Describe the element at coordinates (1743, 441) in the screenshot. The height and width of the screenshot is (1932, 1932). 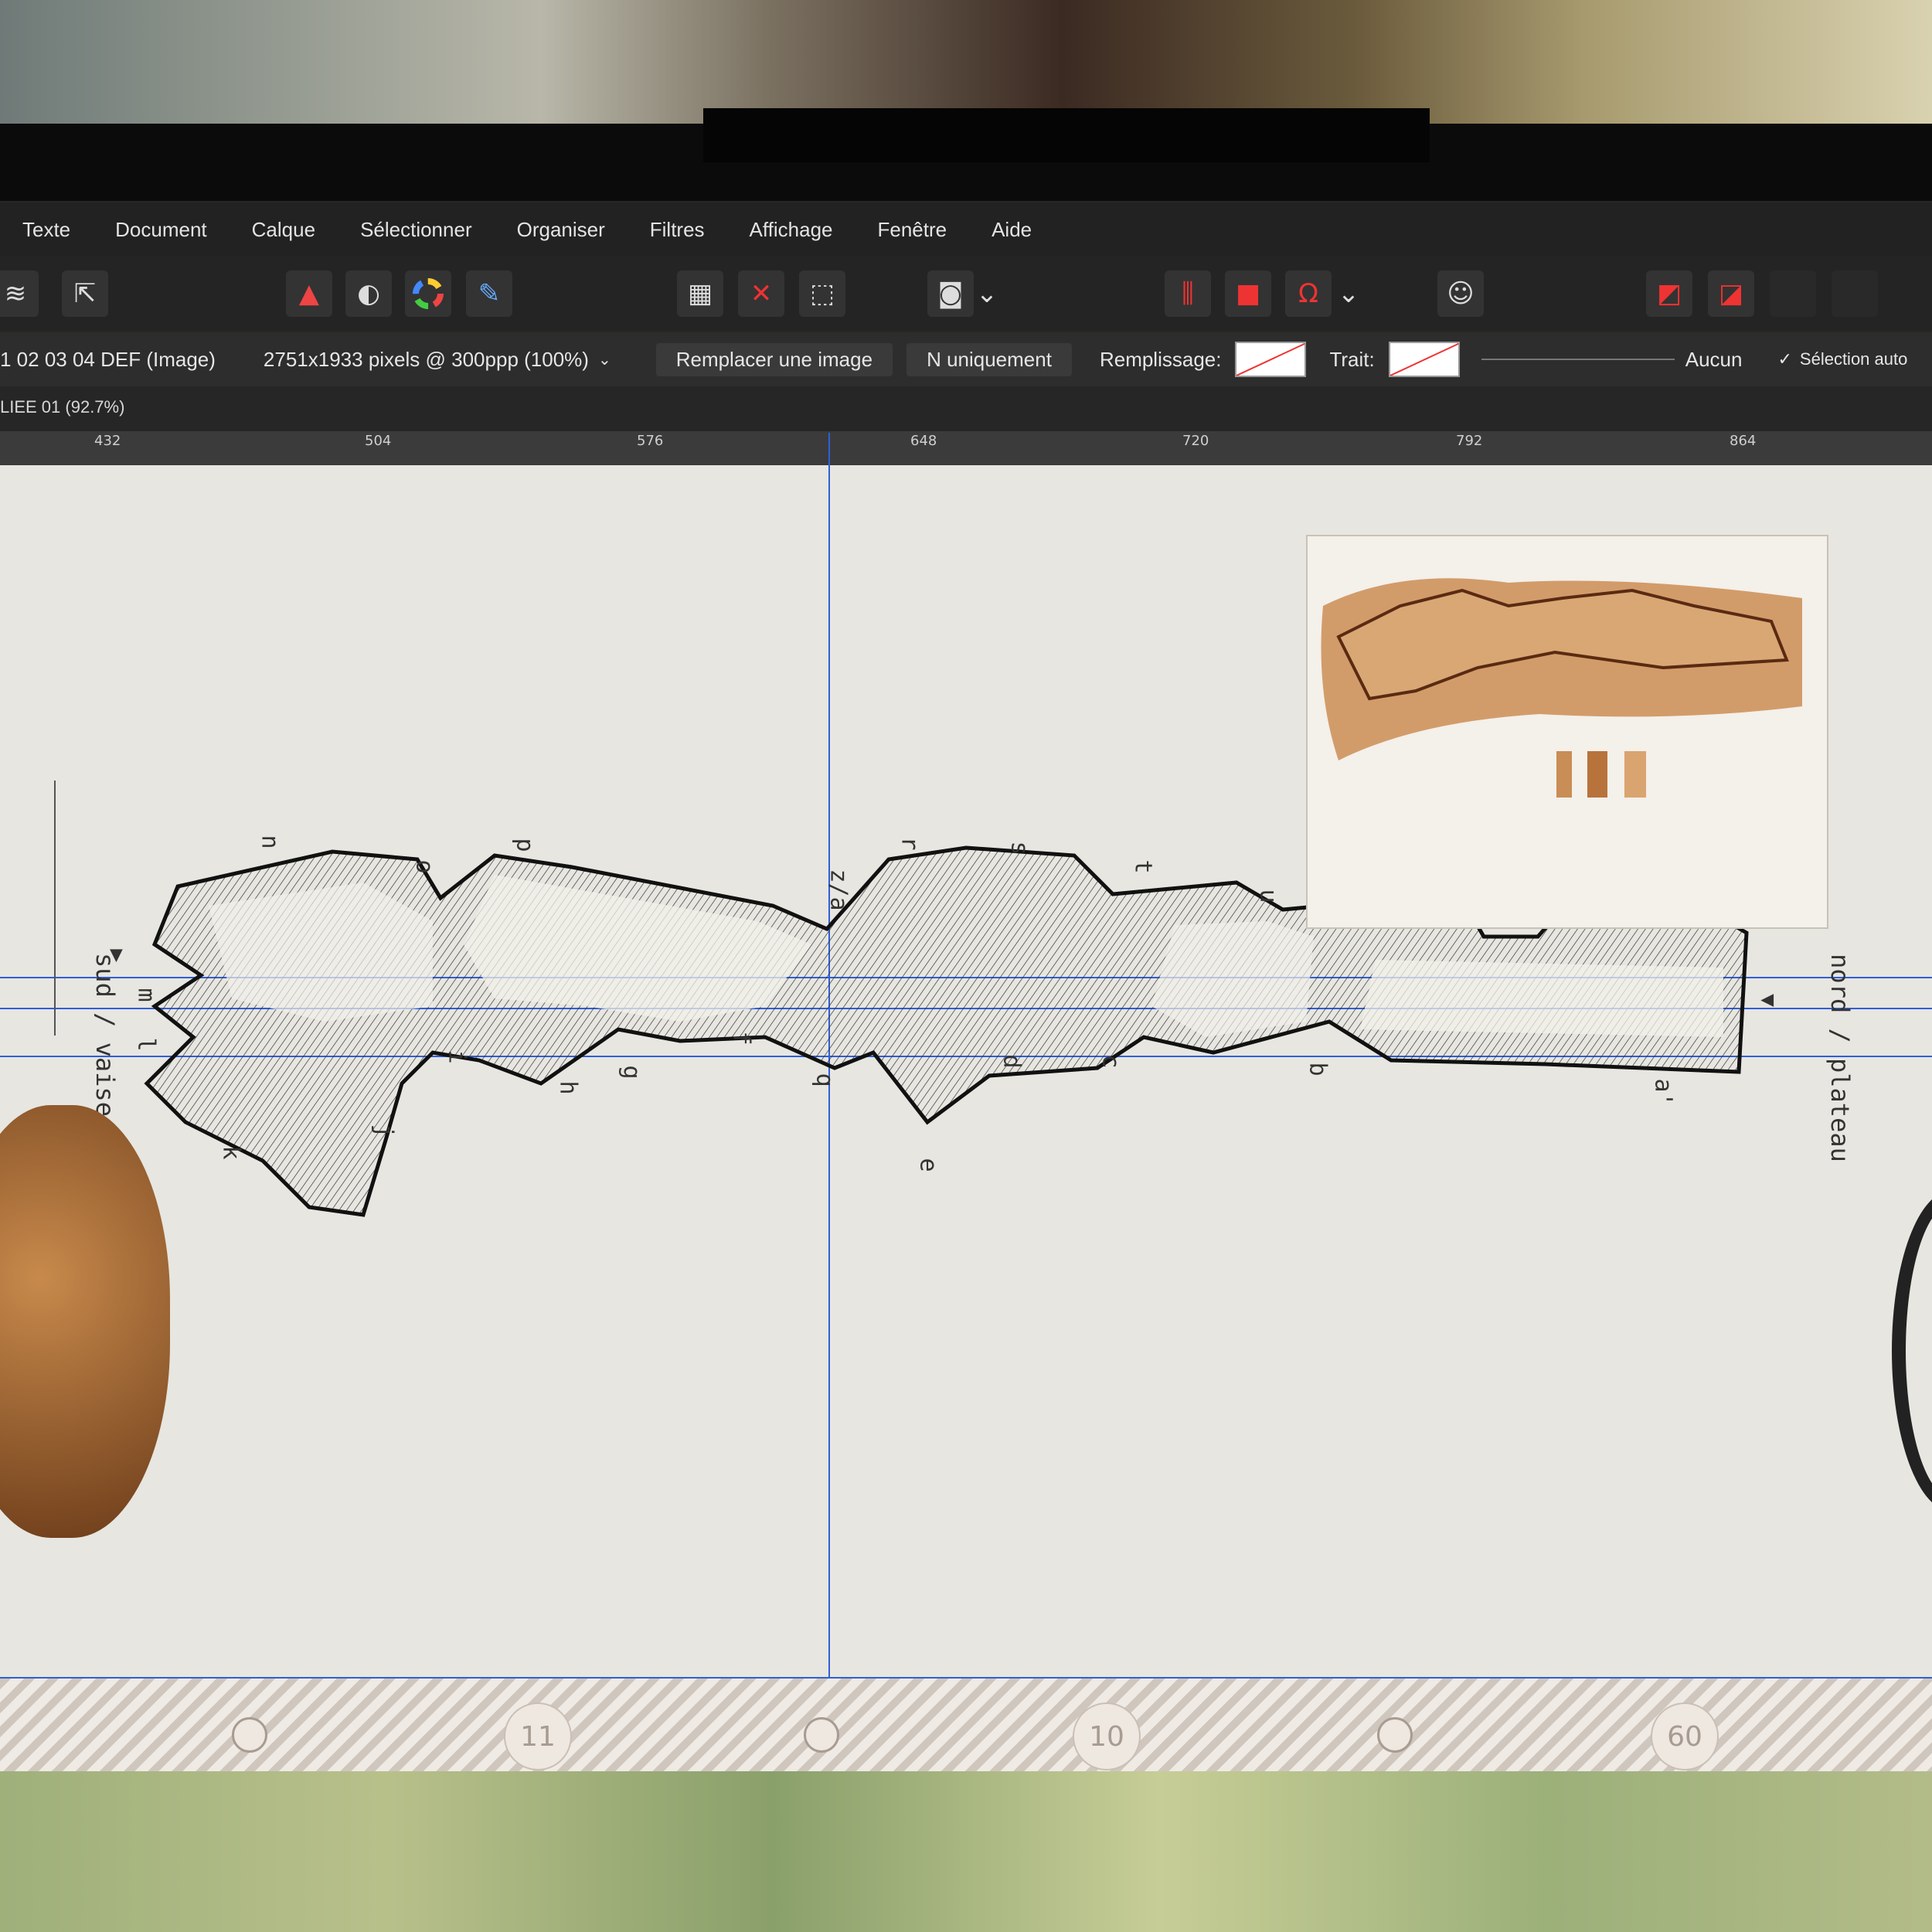
I see `ruler-tick: 864` at that location.